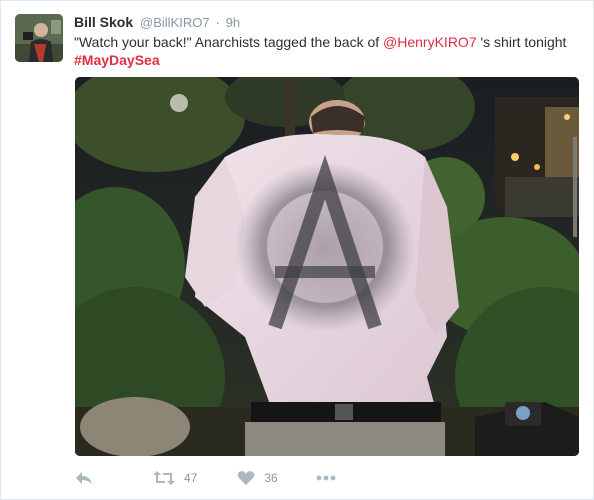  What do you see at coordinates (103, 22) in the screenshot?
I see `author-name: Bill Skok` at bounding box center [103, 22].